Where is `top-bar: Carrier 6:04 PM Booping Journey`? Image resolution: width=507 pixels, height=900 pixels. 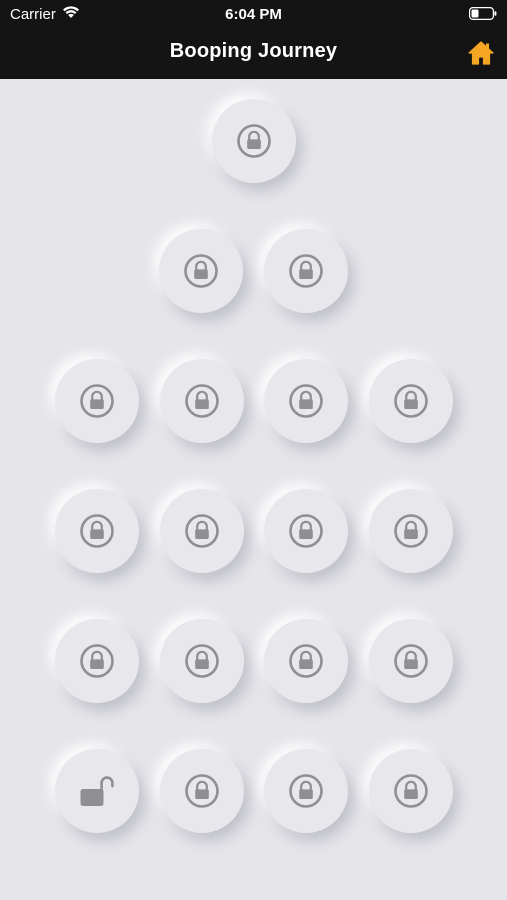
top-bar: Carrier 6:04 PM Booping Journey is located at coordinates (253, 39).